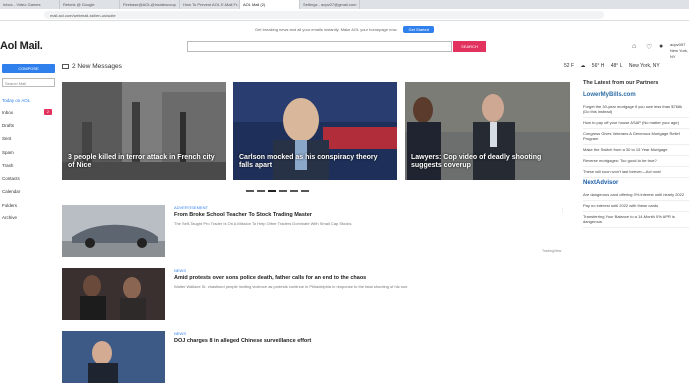 This screenshot has height=383, width=689. Describe the element at coordinates (562, 211) in the screenshot. I see `more-options-icon: ⋮` at that location.